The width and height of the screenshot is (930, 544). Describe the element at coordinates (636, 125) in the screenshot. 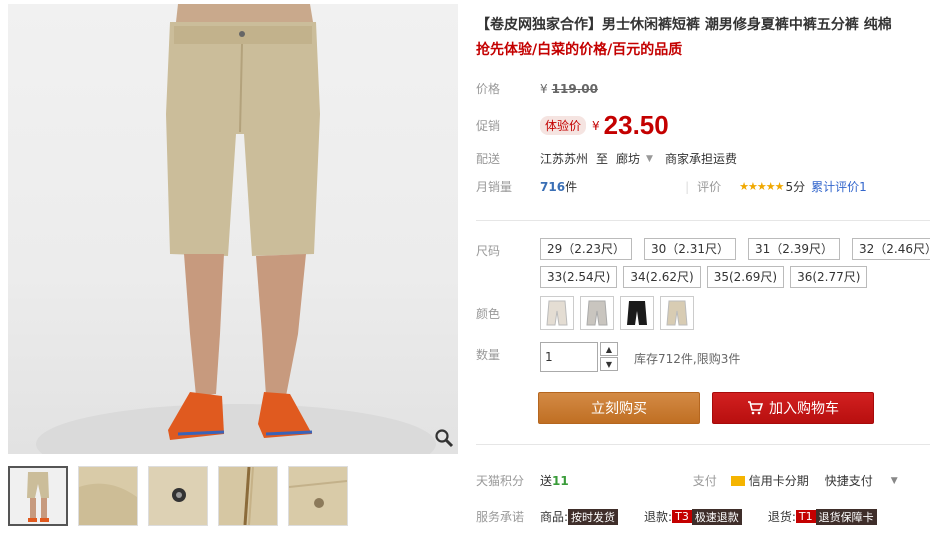

I see `promo-price: 23.50` at that location.